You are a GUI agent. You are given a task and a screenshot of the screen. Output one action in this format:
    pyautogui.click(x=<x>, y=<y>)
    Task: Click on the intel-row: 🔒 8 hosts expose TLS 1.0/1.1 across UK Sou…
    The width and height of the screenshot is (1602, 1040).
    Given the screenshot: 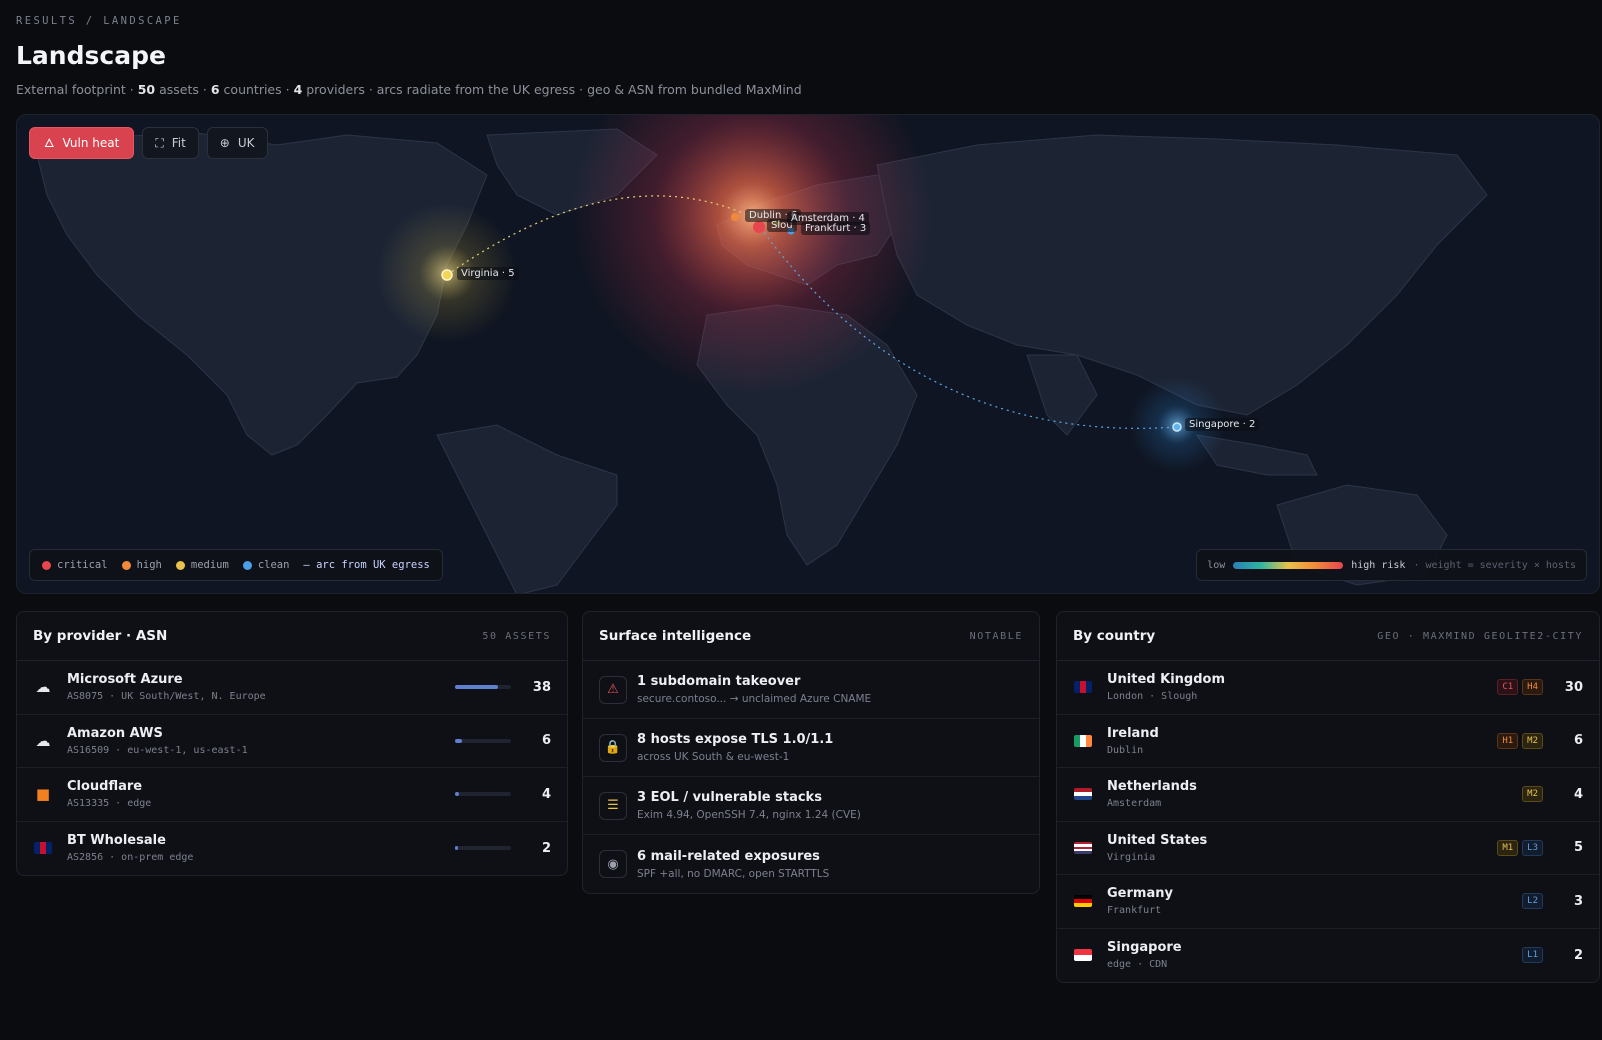 What is the action you would take?
    pyautogui.click(x=811, y=748)
    